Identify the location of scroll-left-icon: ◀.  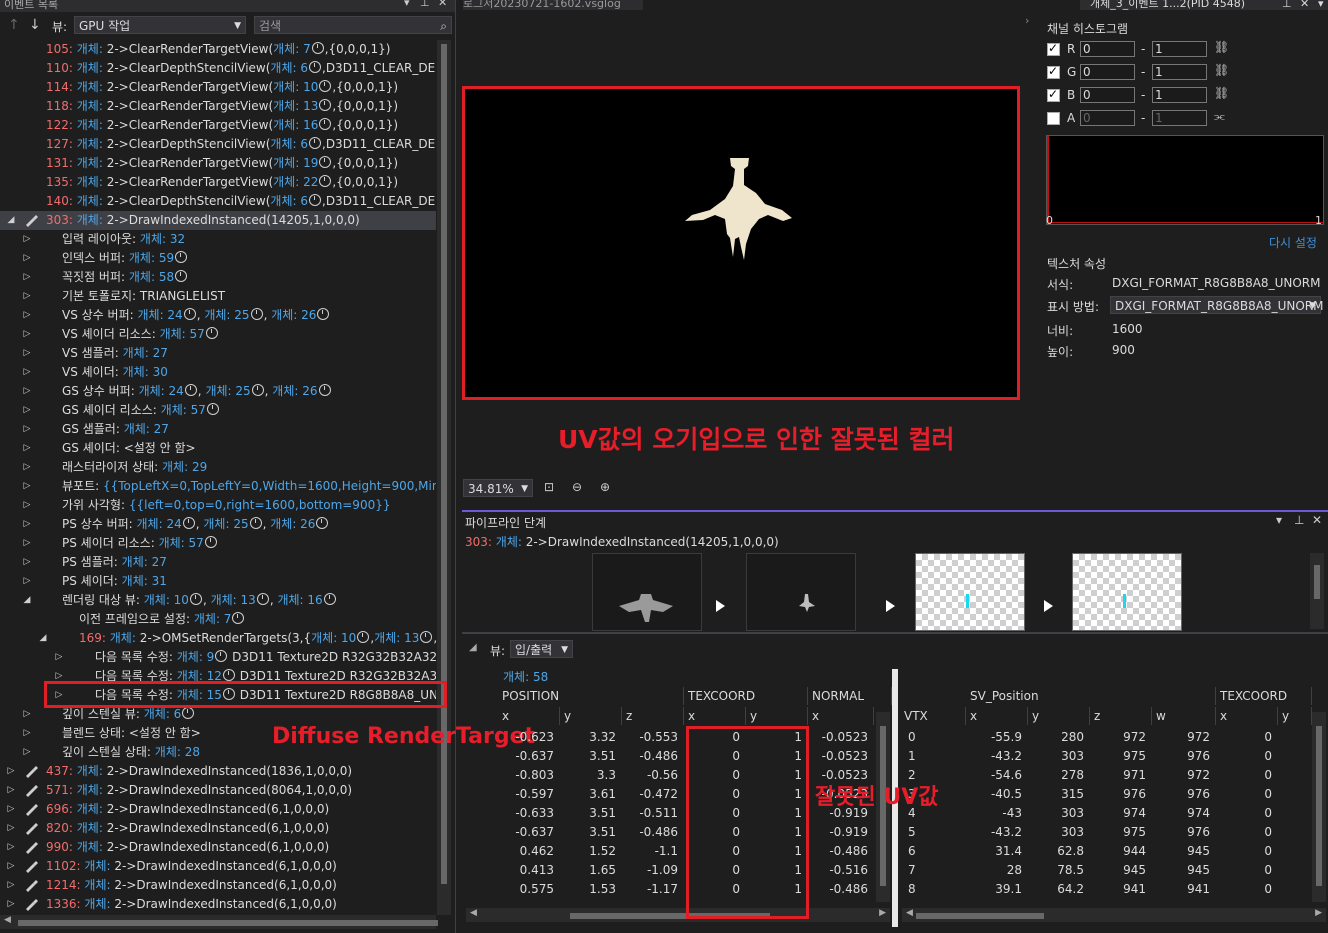
(7, 920).